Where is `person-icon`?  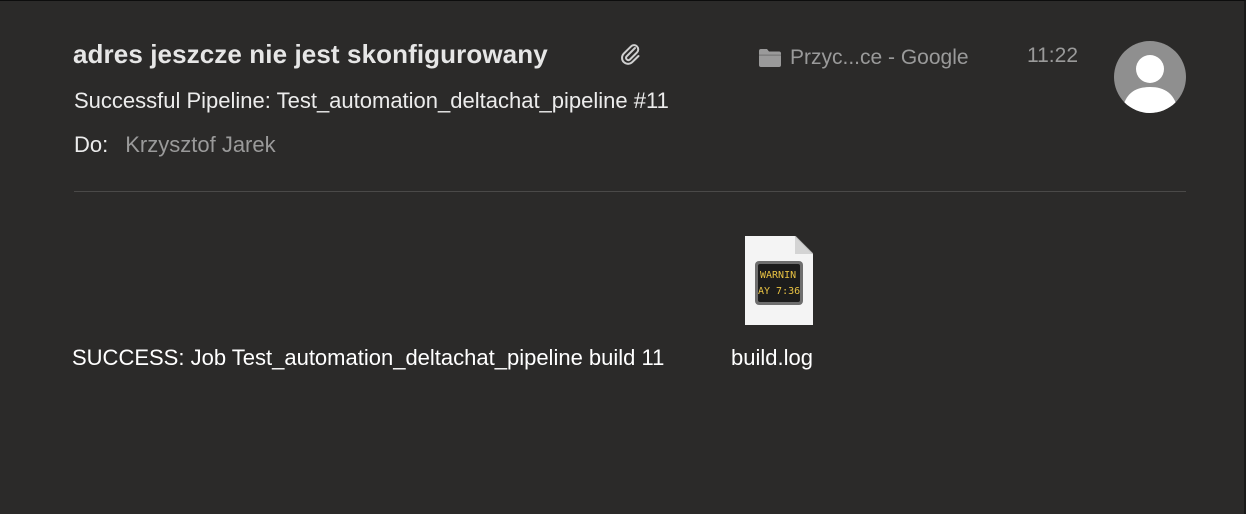
person-icon is located at coordinates (1150, 84).